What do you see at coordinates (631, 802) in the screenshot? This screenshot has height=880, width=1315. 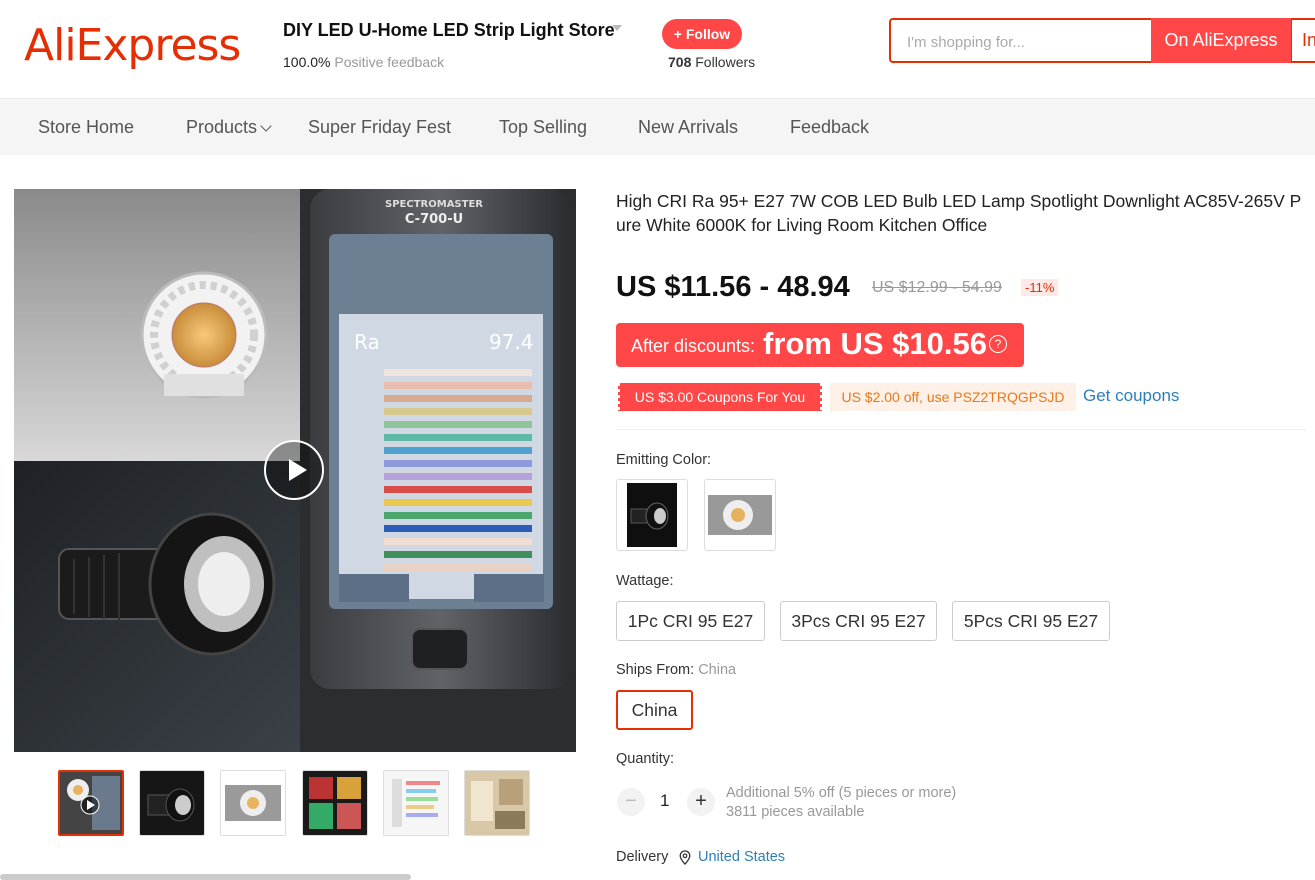 I see `quantity-decrease-button: −` at bounding box center [631, 802].